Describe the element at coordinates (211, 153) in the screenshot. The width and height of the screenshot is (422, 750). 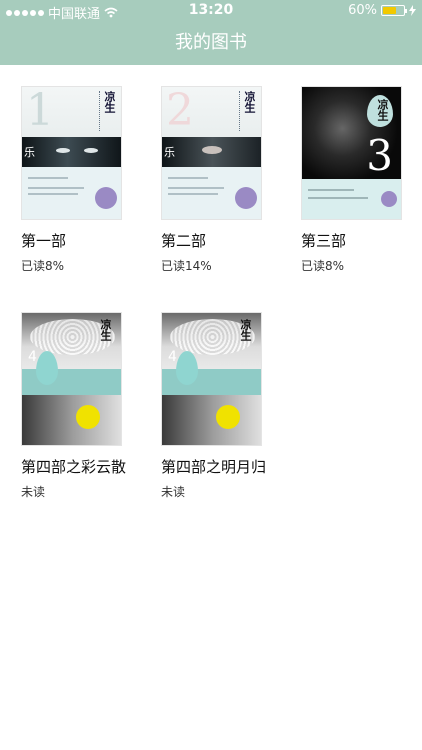
I see `book-cover: 2 凉生 乐` at that location.